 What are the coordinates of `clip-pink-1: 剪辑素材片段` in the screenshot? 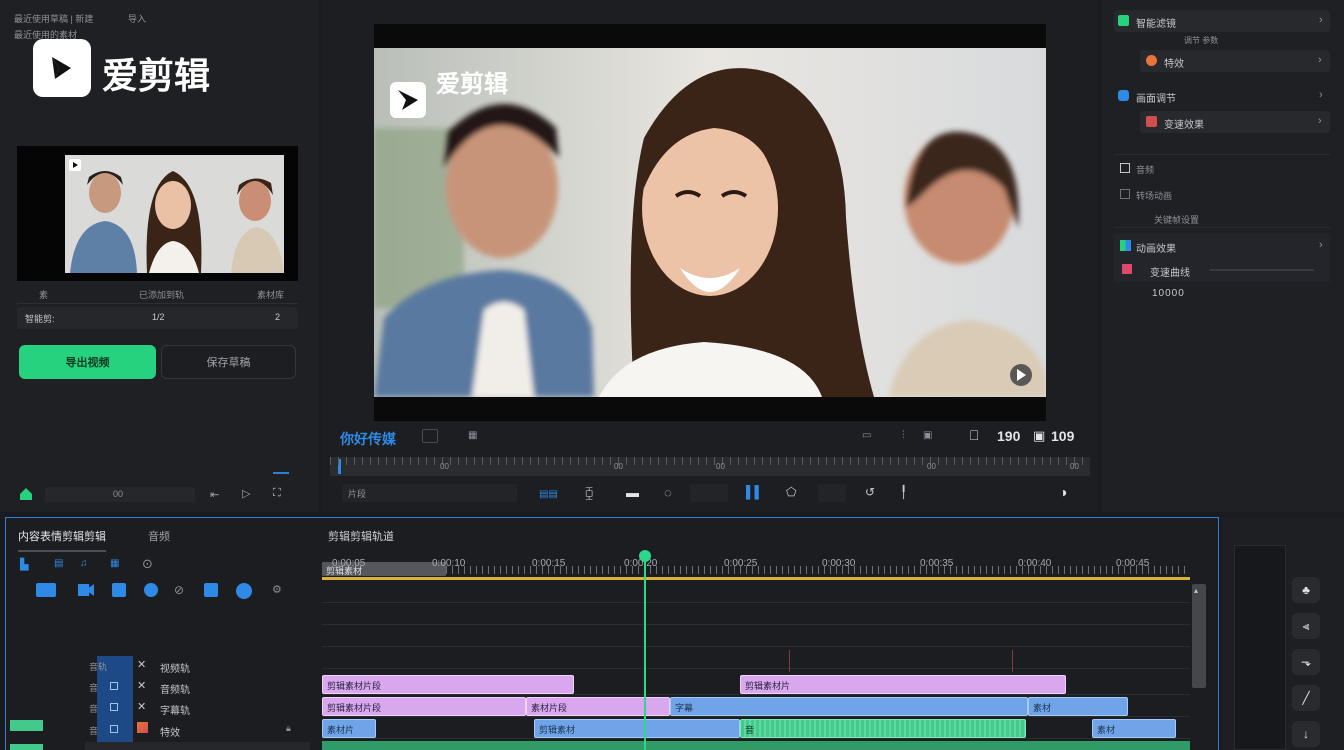 It's located at (448, 684).